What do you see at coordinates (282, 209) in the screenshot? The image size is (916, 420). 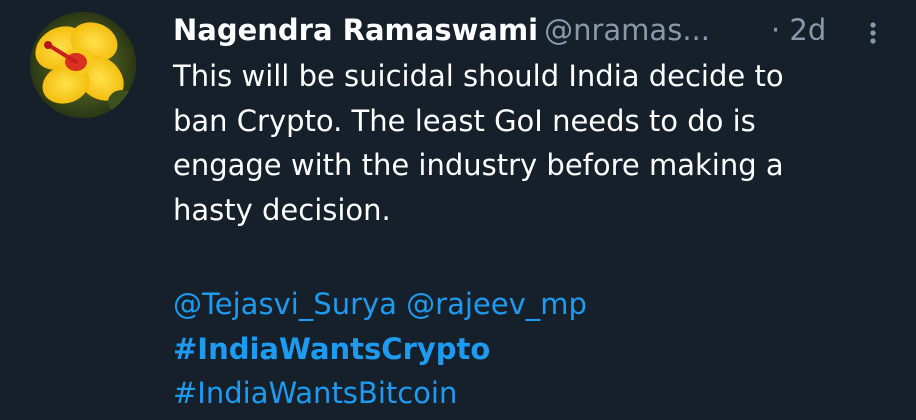 I see `tweet-text-line: hasty decision.` at bounding box center [282, 209].